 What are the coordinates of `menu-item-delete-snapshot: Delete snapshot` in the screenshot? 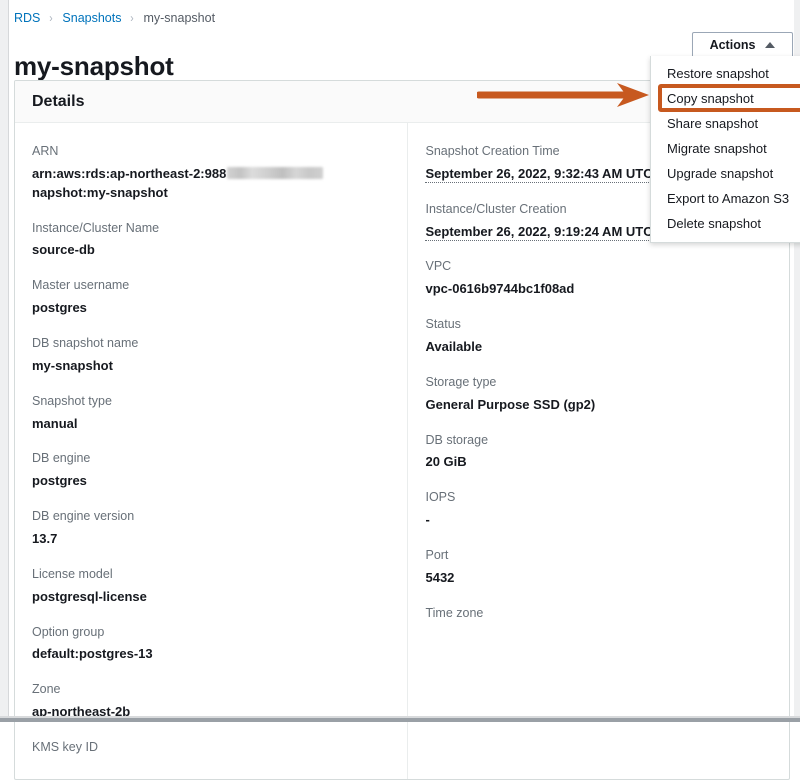 It's located at (725, 223).